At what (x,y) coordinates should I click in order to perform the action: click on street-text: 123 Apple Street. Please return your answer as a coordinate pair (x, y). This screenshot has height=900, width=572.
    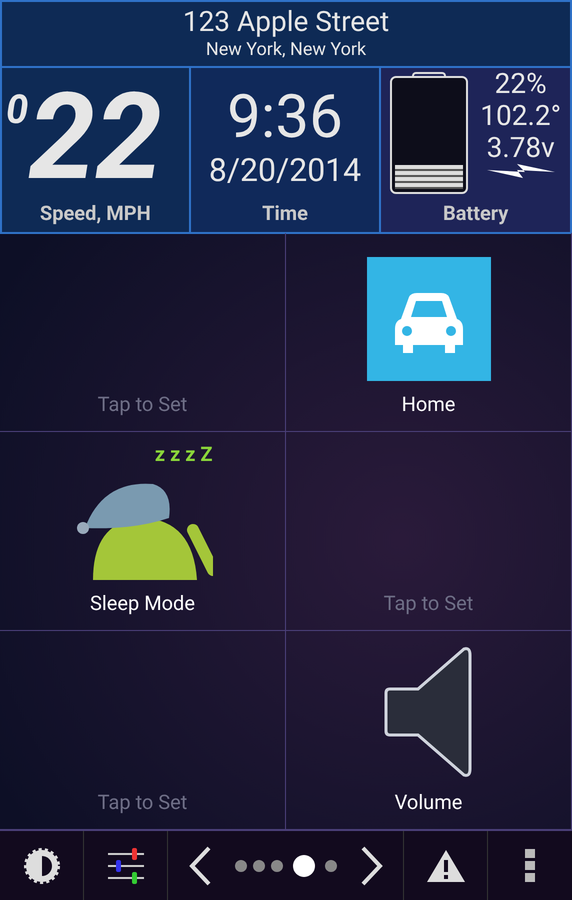
    Looking at the image, I should click on (286, 22).